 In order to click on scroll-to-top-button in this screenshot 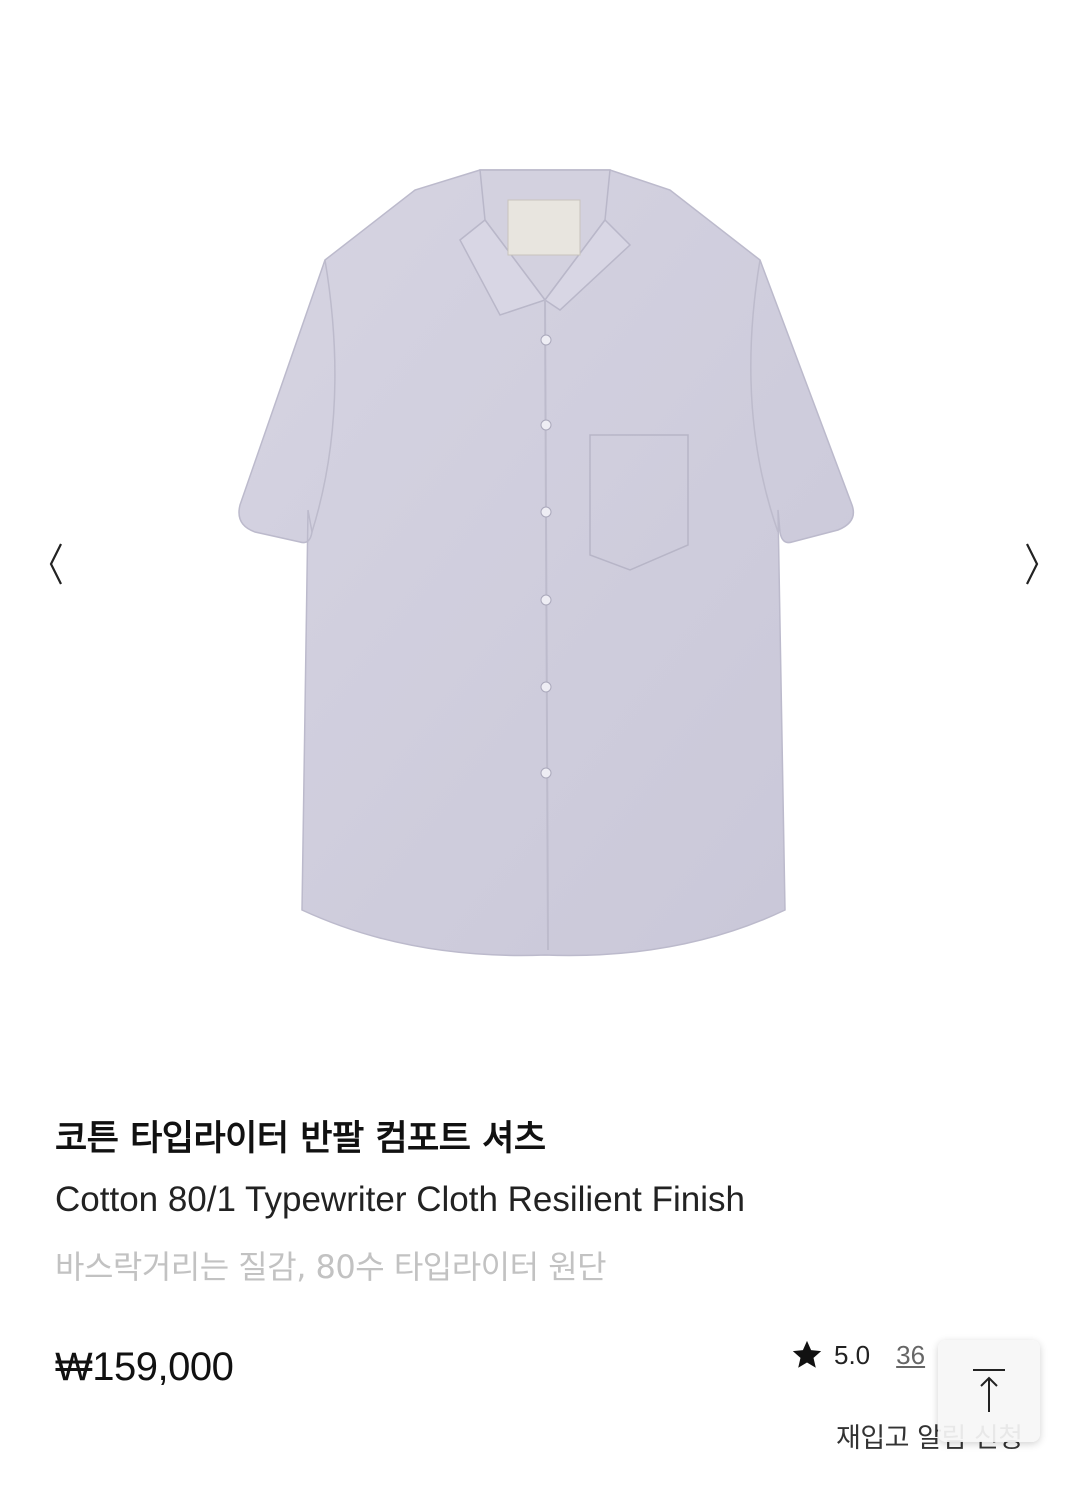, I will do `click(989, 1391)`.